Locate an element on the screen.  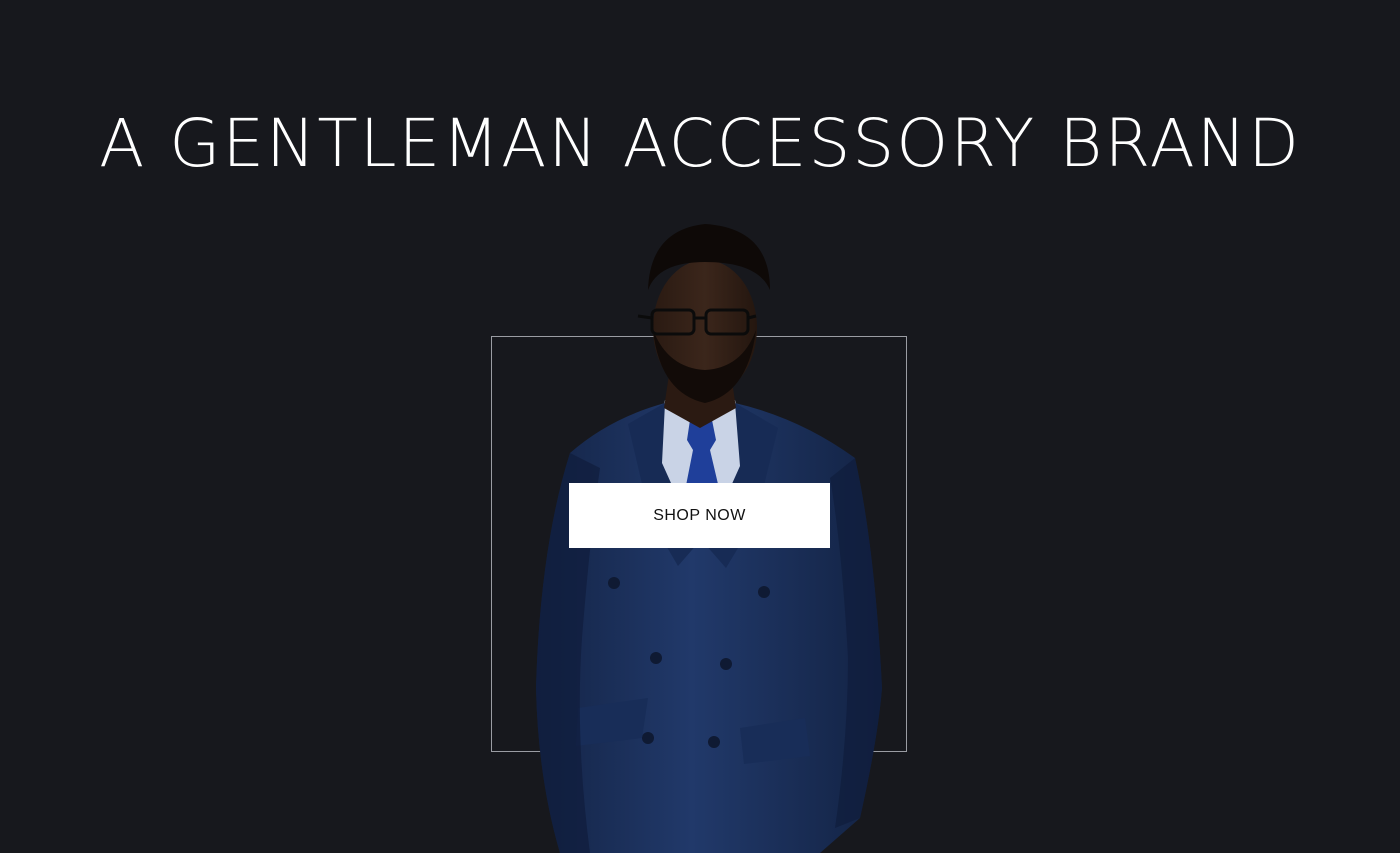
hero-headline: A GENTLEMAN ACCESSORY BRAND is located at coordinates (700, 143).